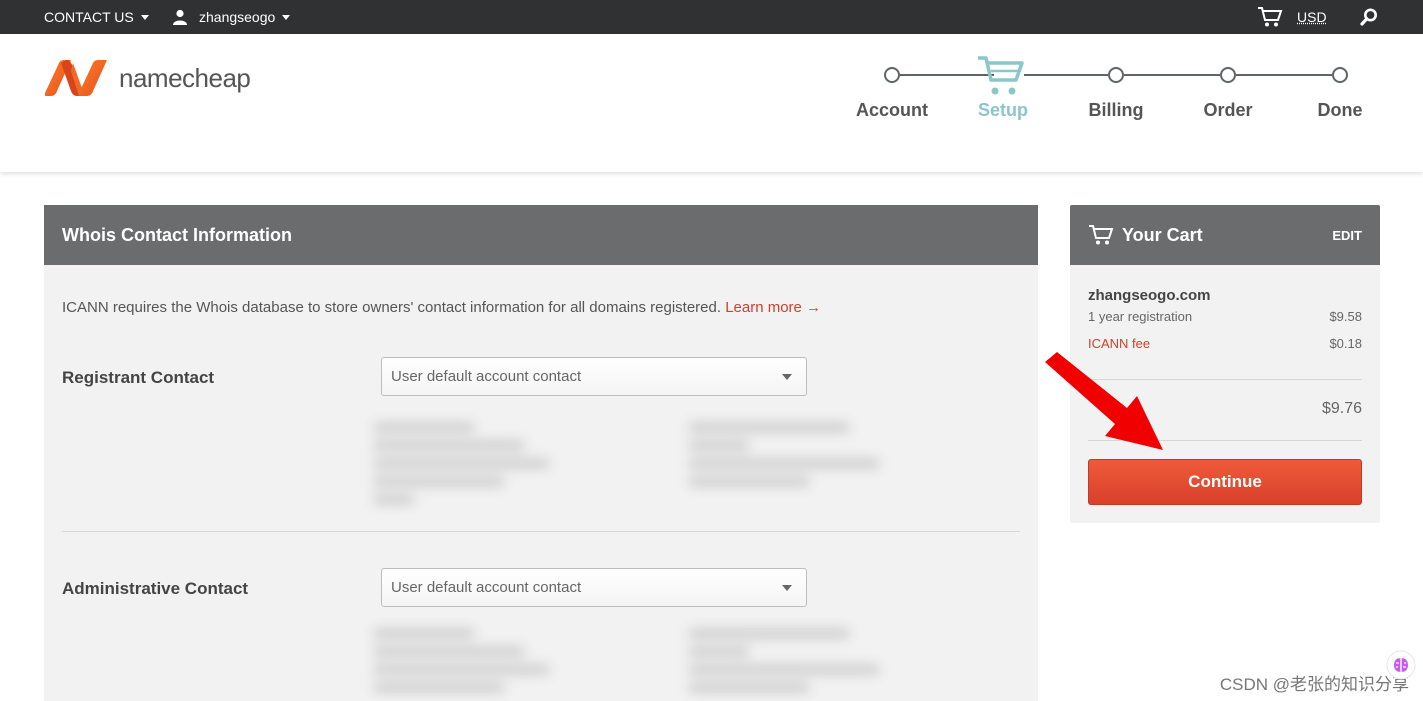 The image size is (1423, 701). Describe the element at coordinates (237, 17) in the screenshot. I see `username-label: zhangseogo` at that location.